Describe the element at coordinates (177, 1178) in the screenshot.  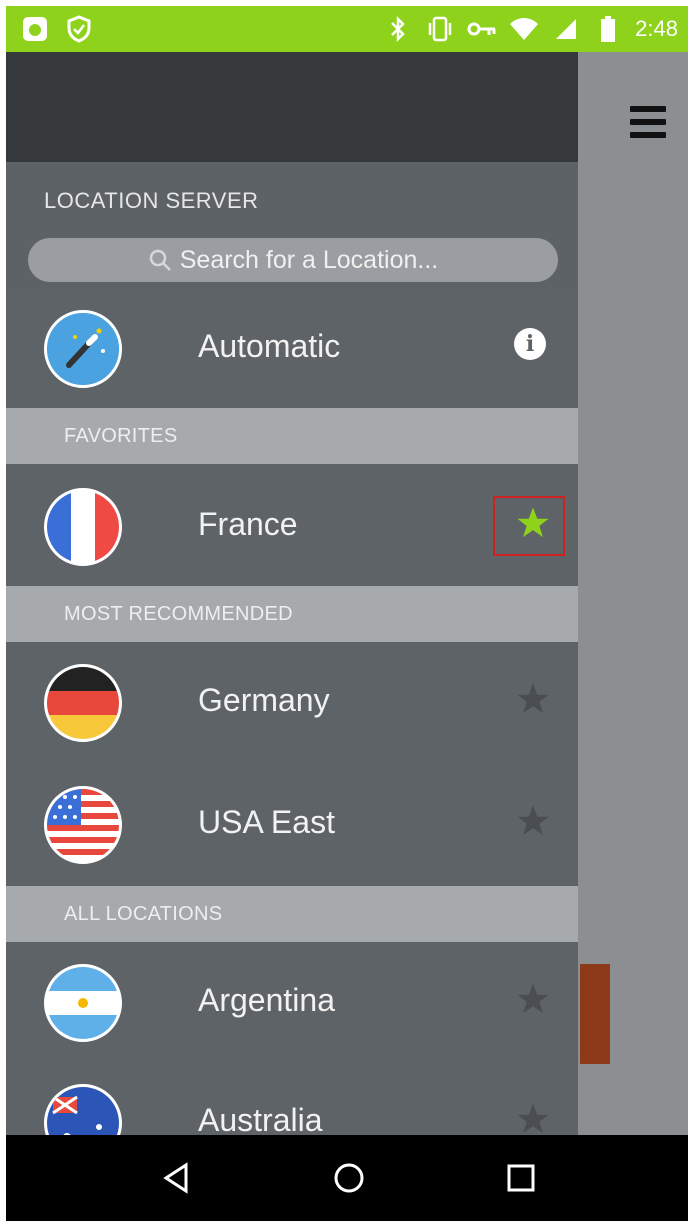
I see `back-icon` at that location.